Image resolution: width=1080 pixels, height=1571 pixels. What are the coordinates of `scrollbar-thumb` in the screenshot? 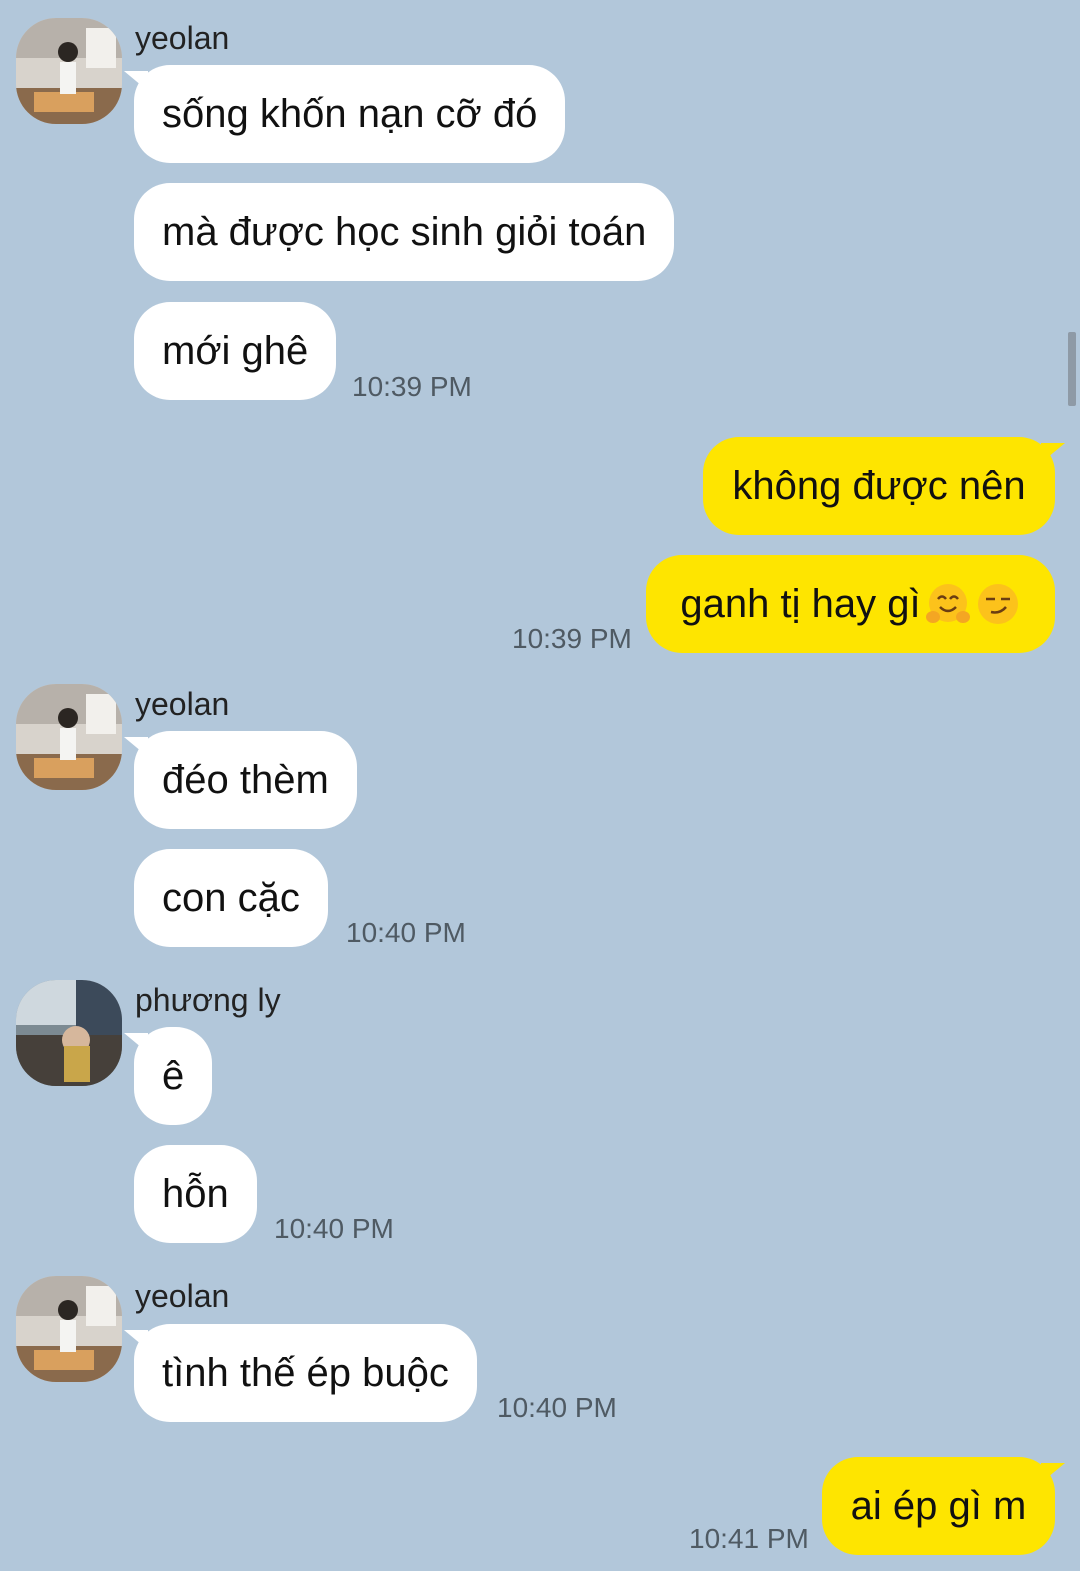 It's located at (1072, 369).